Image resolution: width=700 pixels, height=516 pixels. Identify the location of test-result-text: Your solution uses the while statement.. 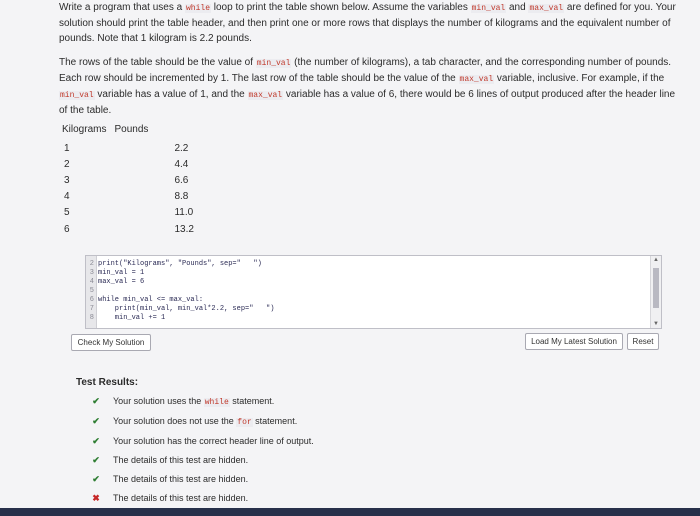
(194, 401).